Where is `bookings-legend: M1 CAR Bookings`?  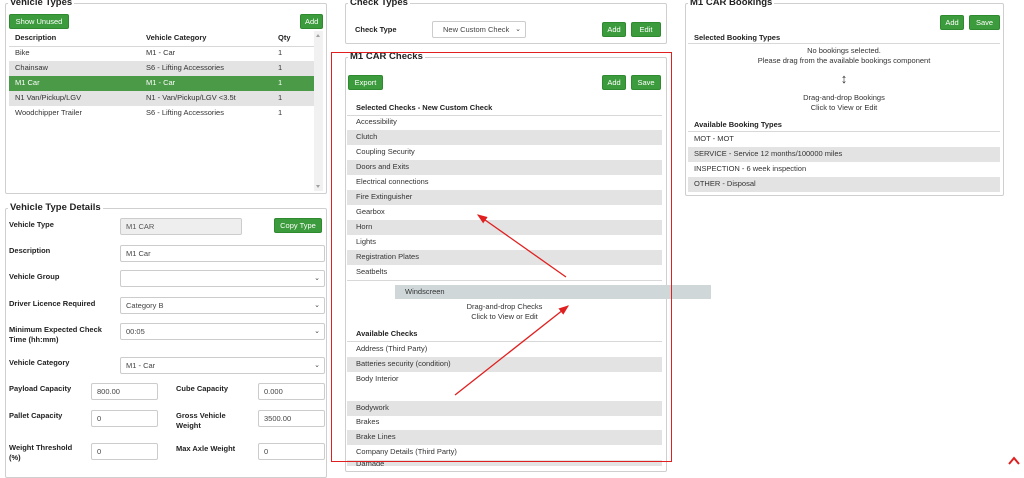 bookings-legend: M1 CAR Bookings is located at coordinates (731, 4).